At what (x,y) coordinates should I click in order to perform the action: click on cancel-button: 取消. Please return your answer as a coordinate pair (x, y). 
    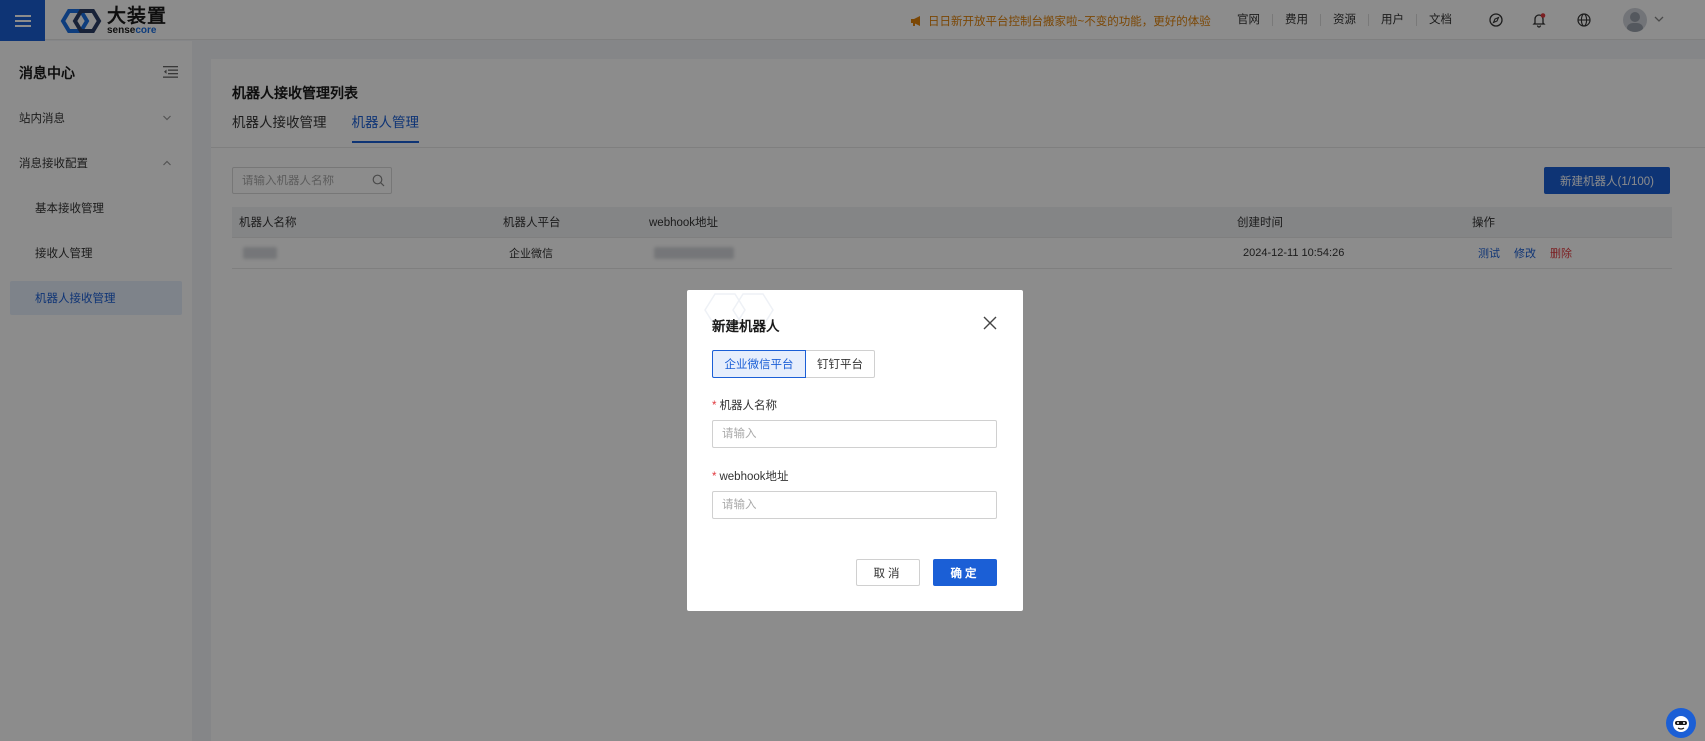
    Looking at the image, I should click on (888, 572).